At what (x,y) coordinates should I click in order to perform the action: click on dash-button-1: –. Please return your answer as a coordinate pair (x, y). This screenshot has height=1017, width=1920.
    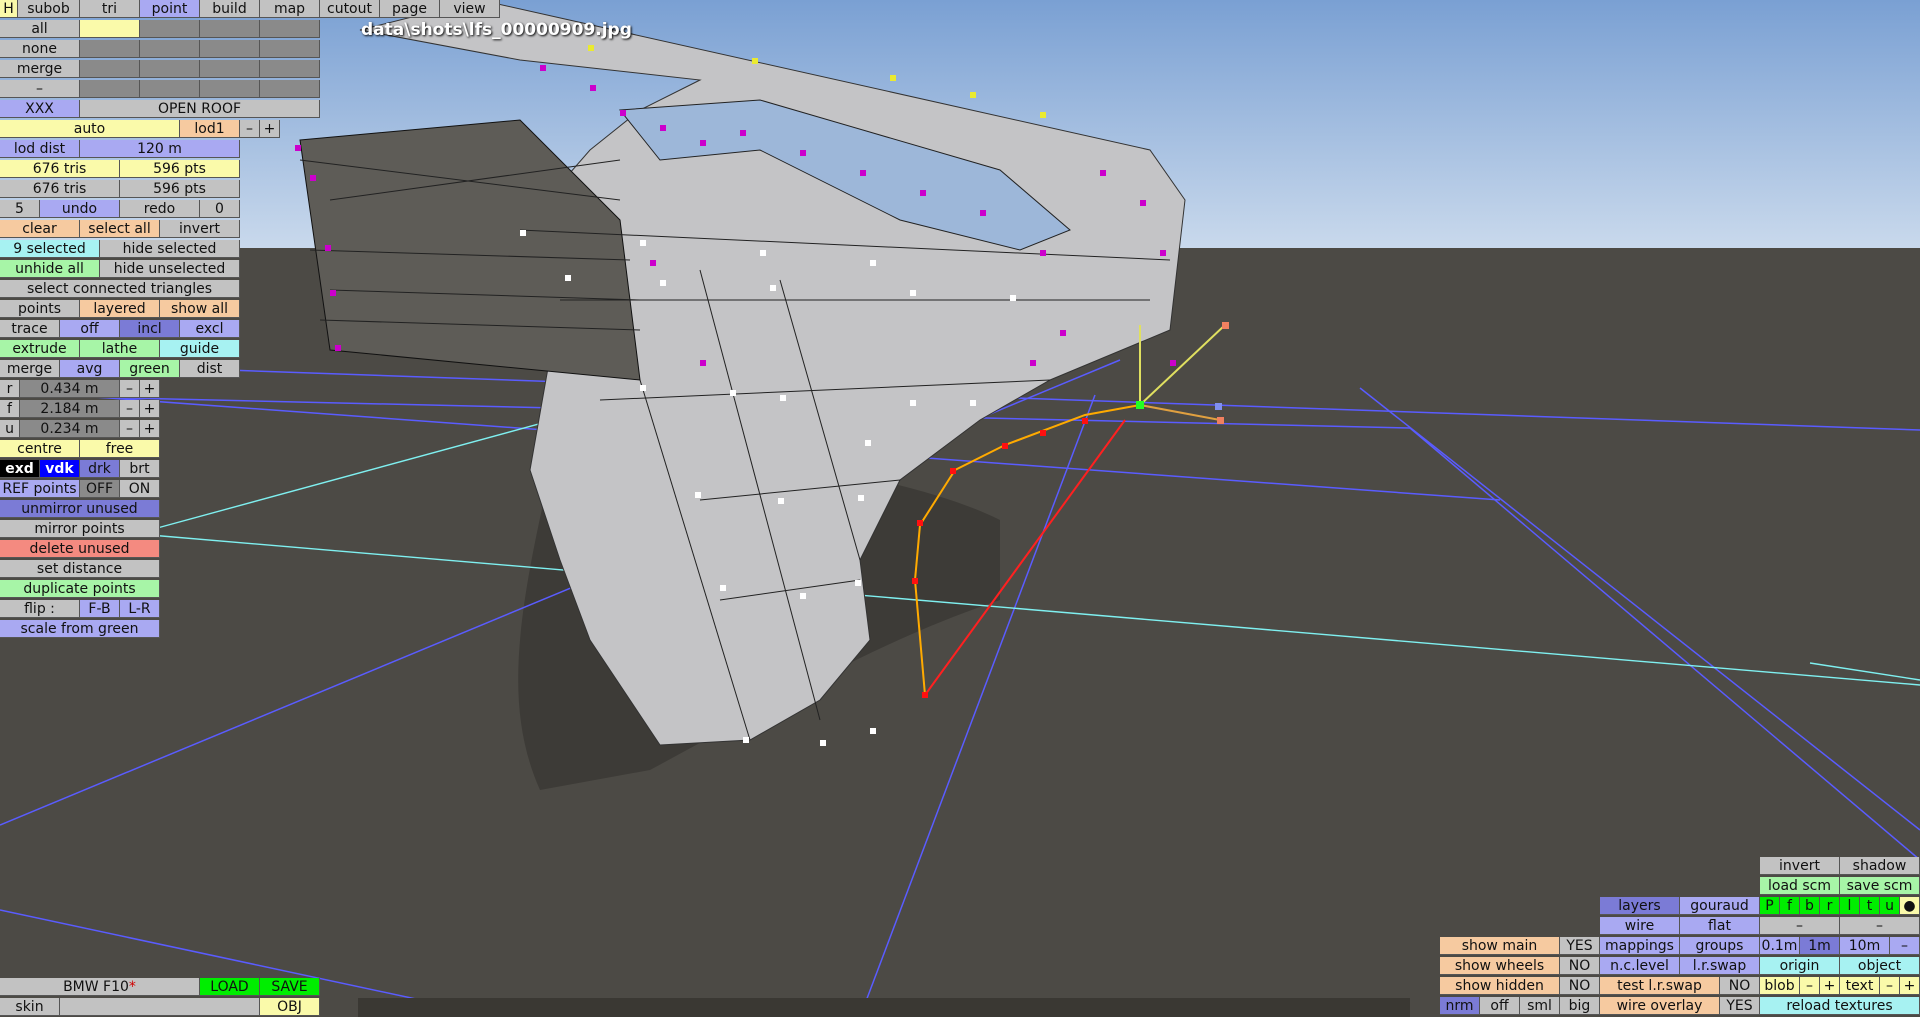
    Looking at the image, I should click on (1800, 926).